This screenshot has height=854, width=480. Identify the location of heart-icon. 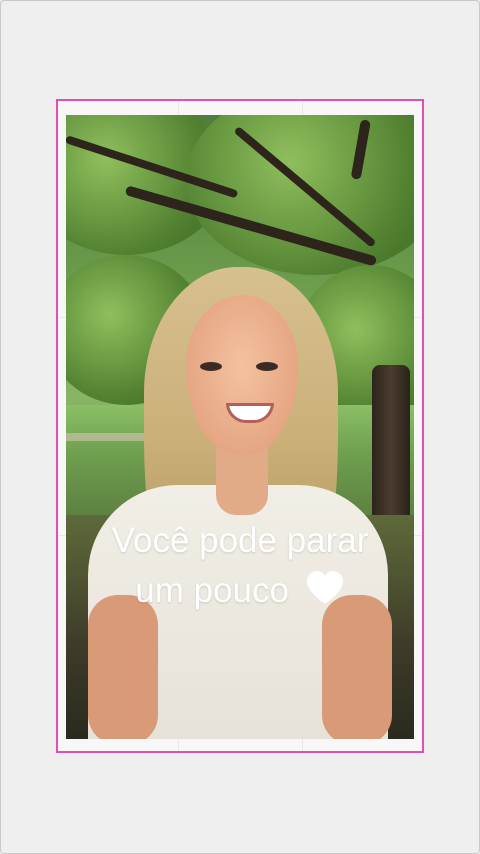
(325, 588).